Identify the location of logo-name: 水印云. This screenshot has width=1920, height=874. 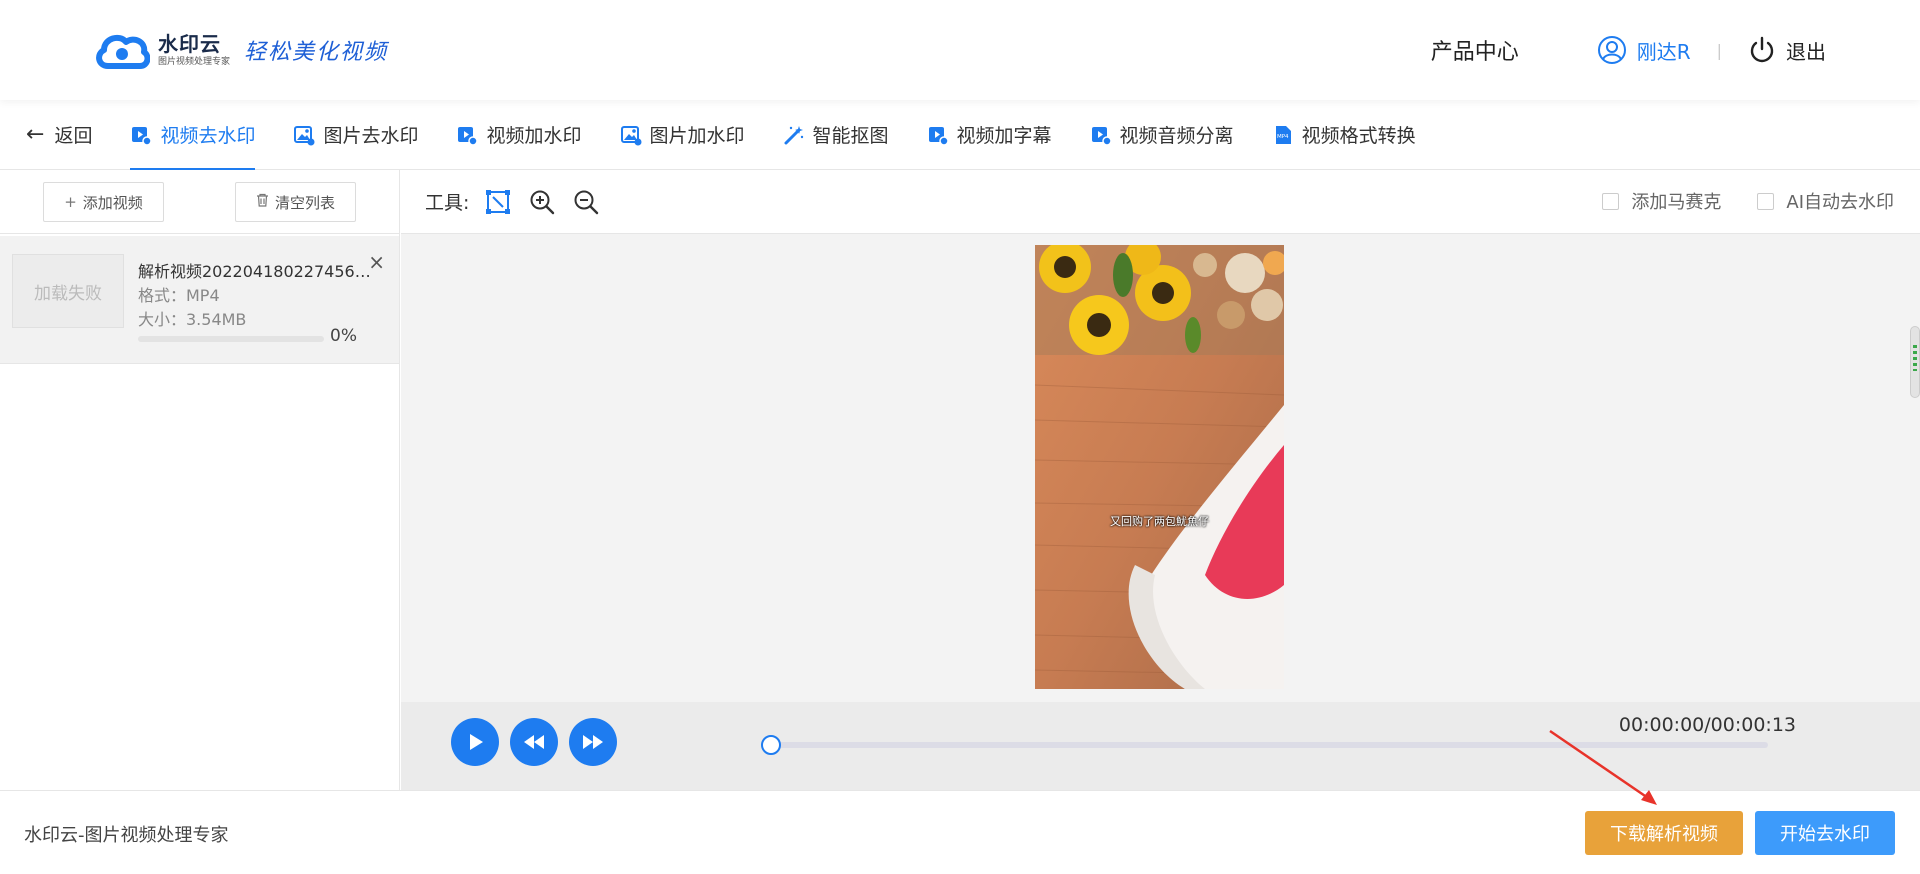
(189, 44).